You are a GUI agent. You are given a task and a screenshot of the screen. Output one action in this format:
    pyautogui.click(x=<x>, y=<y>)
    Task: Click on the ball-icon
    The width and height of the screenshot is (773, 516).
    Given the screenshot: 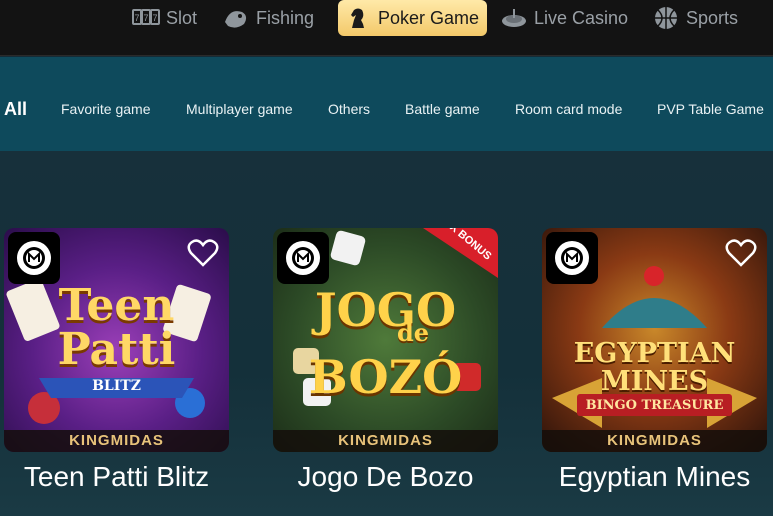 What is the action you would take?
    pyautogui.click(x=666, y=18)
    